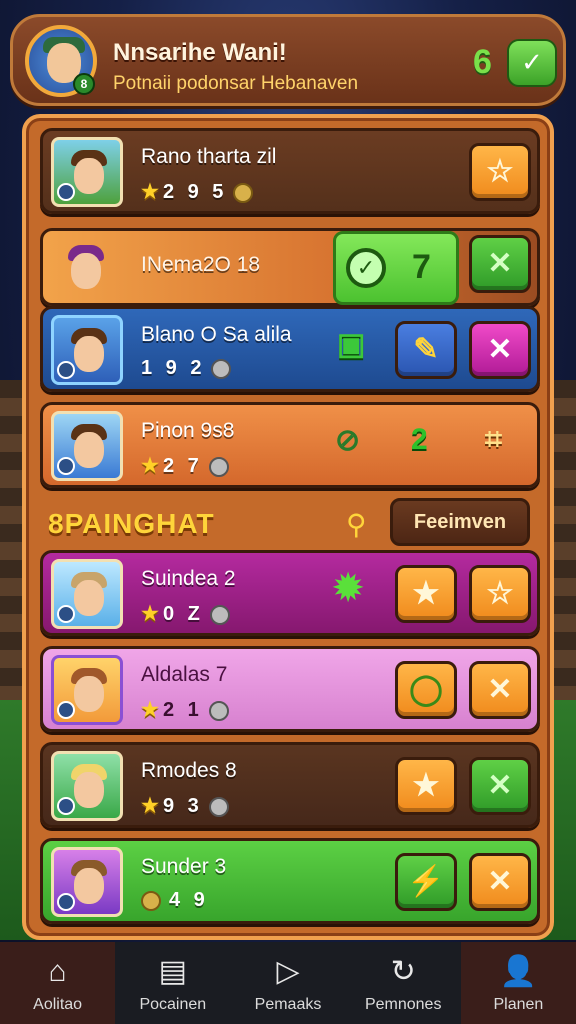  I want to click on edit-icon: ✎, so click(426, 349).